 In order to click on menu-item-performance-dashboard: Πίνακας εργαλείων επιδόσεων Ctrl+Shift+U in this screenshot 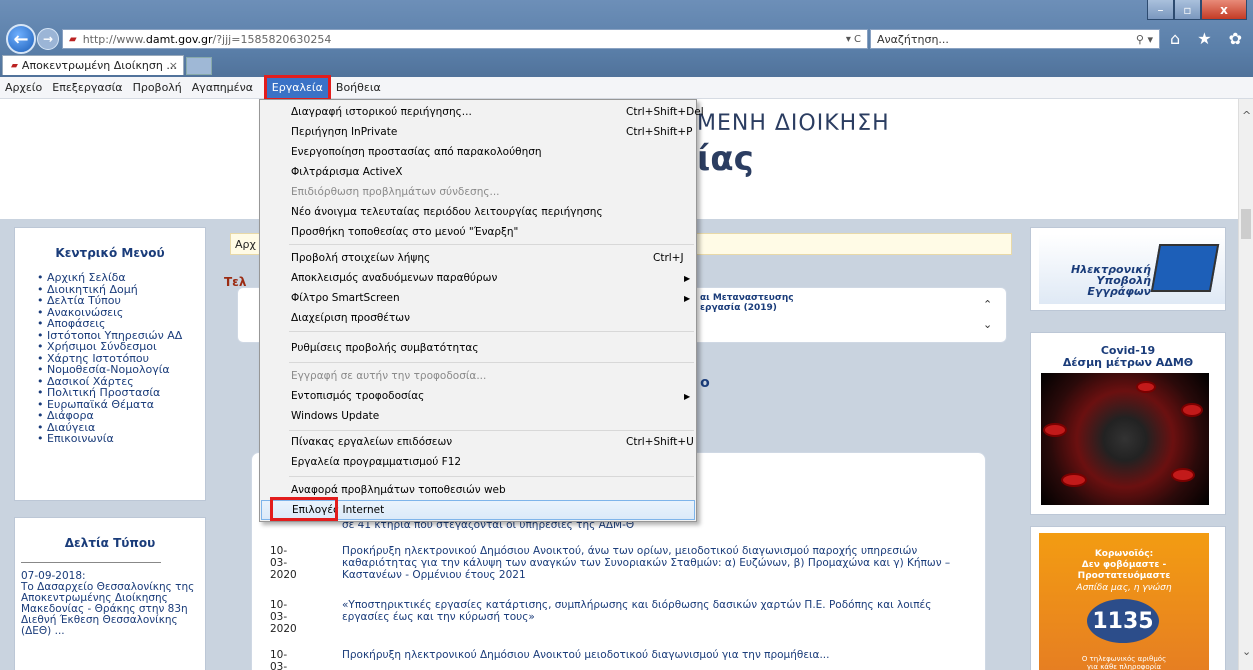, I will do `click(478, 442)`.